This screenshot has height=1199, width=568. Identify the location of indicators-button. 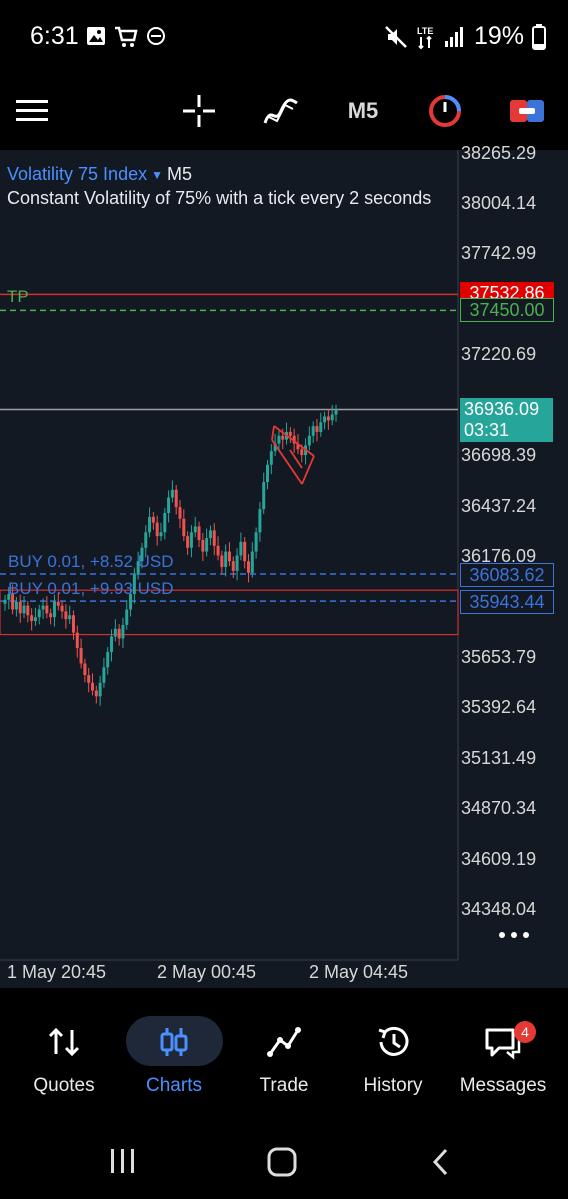
(281, 111).